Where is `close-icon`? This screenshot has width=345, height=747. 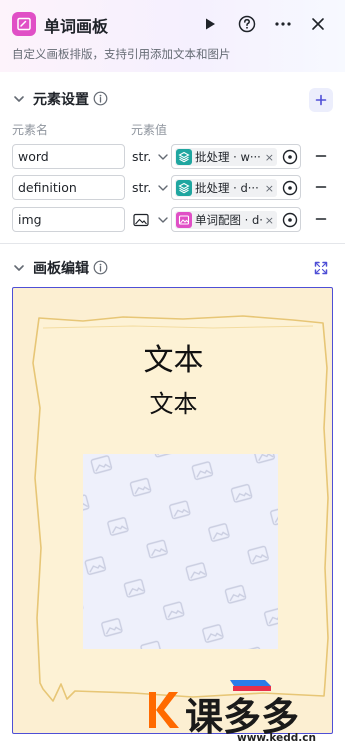 close-icon is located at coordinates (318, 24).